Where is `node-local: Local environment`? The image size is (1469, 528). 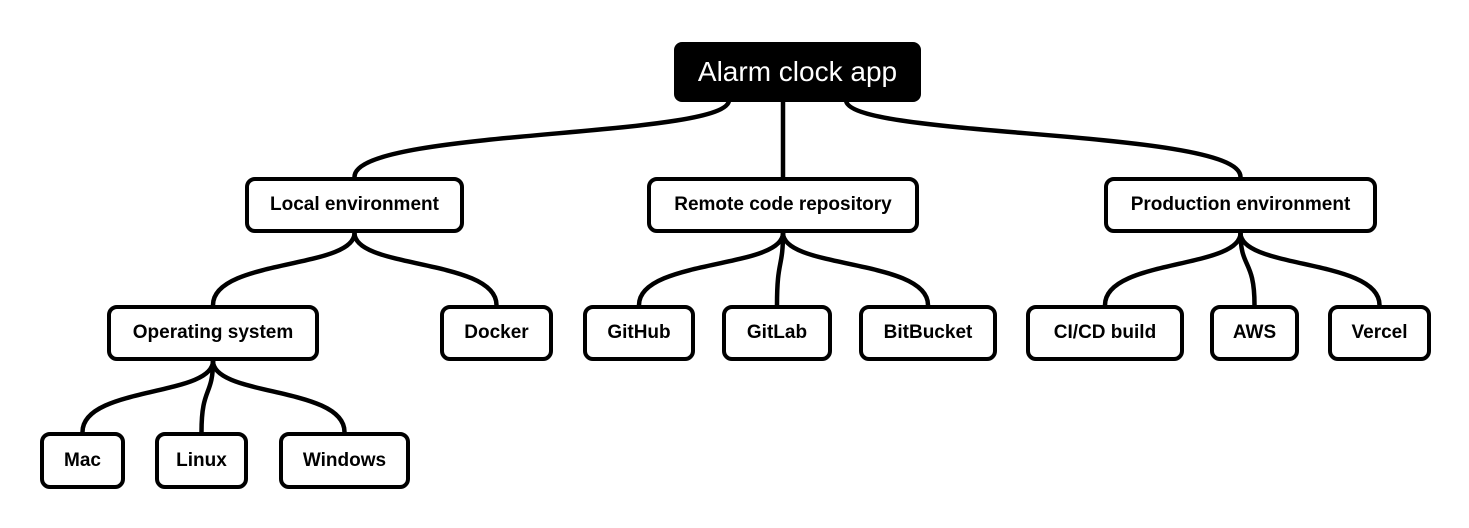 node-local: Local environment is located at coordinates (354, 205).